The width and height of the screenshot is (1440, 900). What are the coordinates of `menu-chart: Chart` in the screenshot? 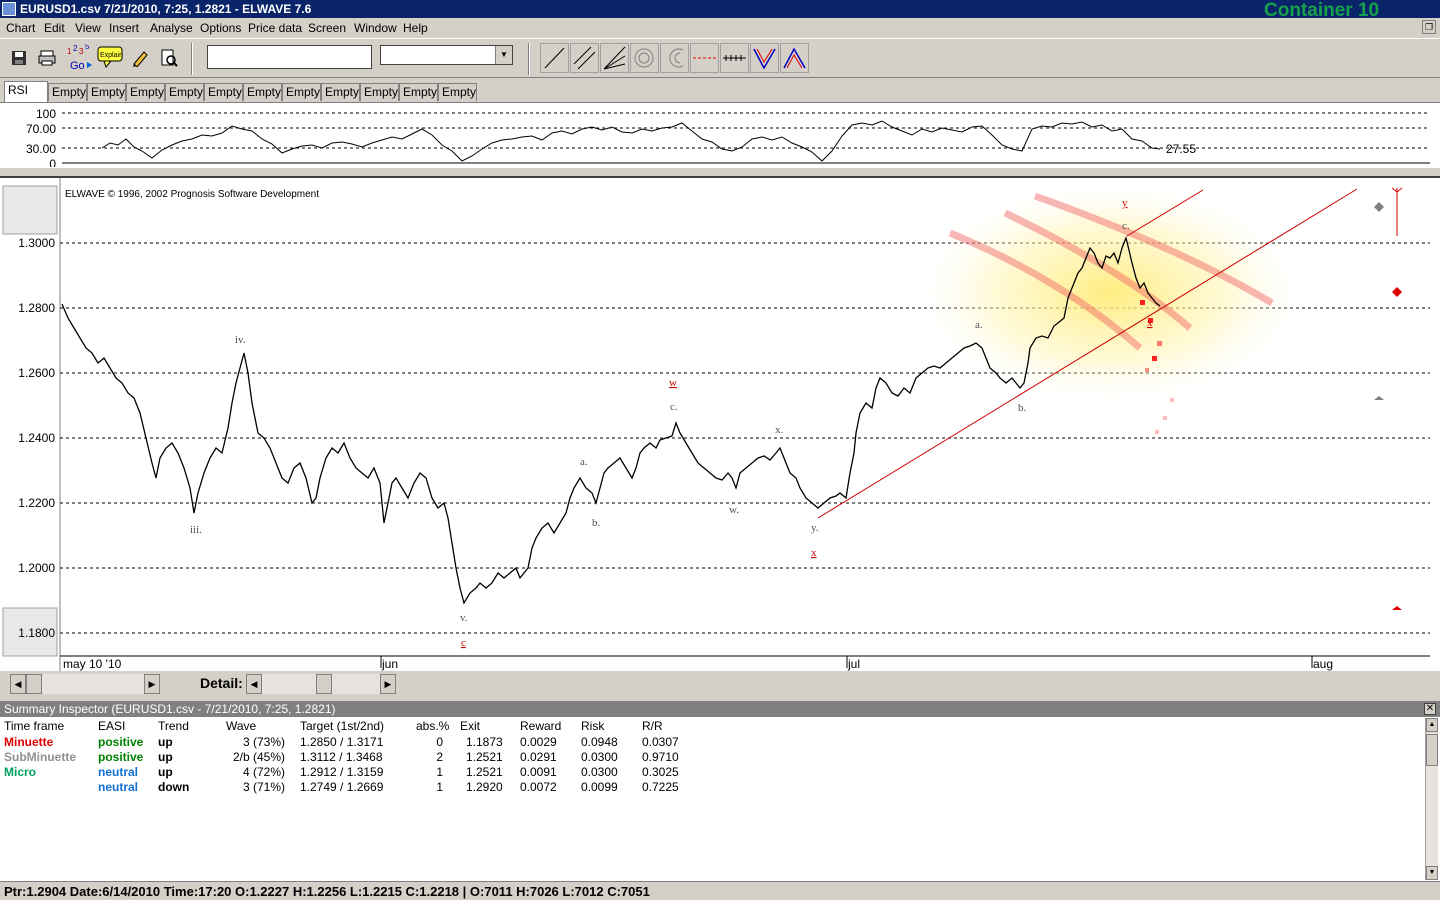 It's located at (20, 28).